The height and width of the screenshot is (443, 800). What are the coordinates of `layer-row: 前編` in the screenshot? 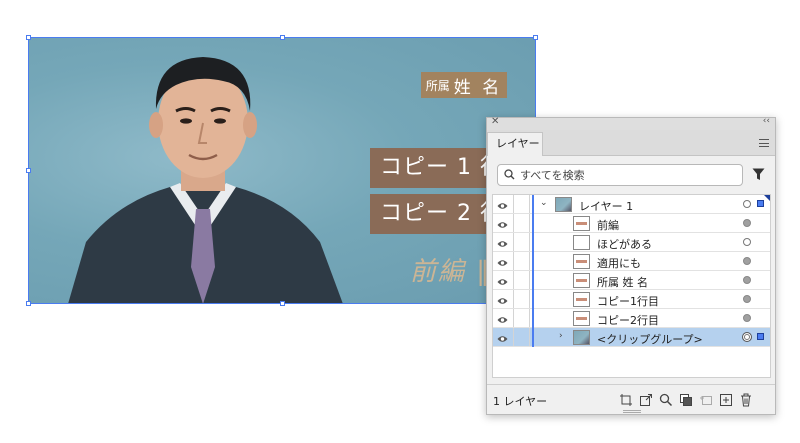 It's located at (631, 223).